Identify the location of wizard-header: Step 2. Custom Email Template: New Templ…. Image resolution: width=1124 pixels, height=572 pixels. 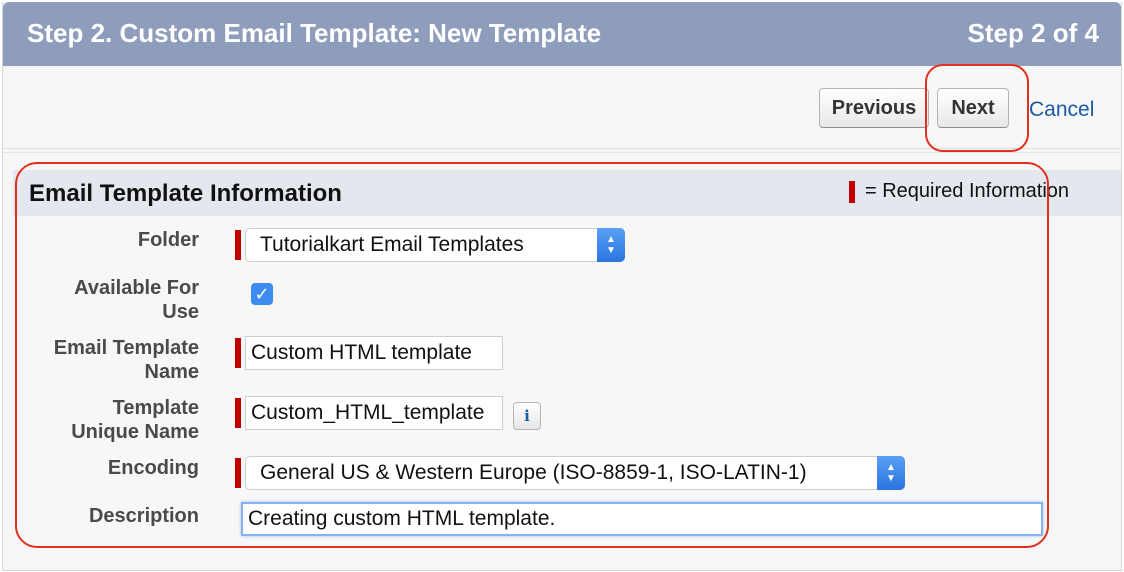
(562, 34).